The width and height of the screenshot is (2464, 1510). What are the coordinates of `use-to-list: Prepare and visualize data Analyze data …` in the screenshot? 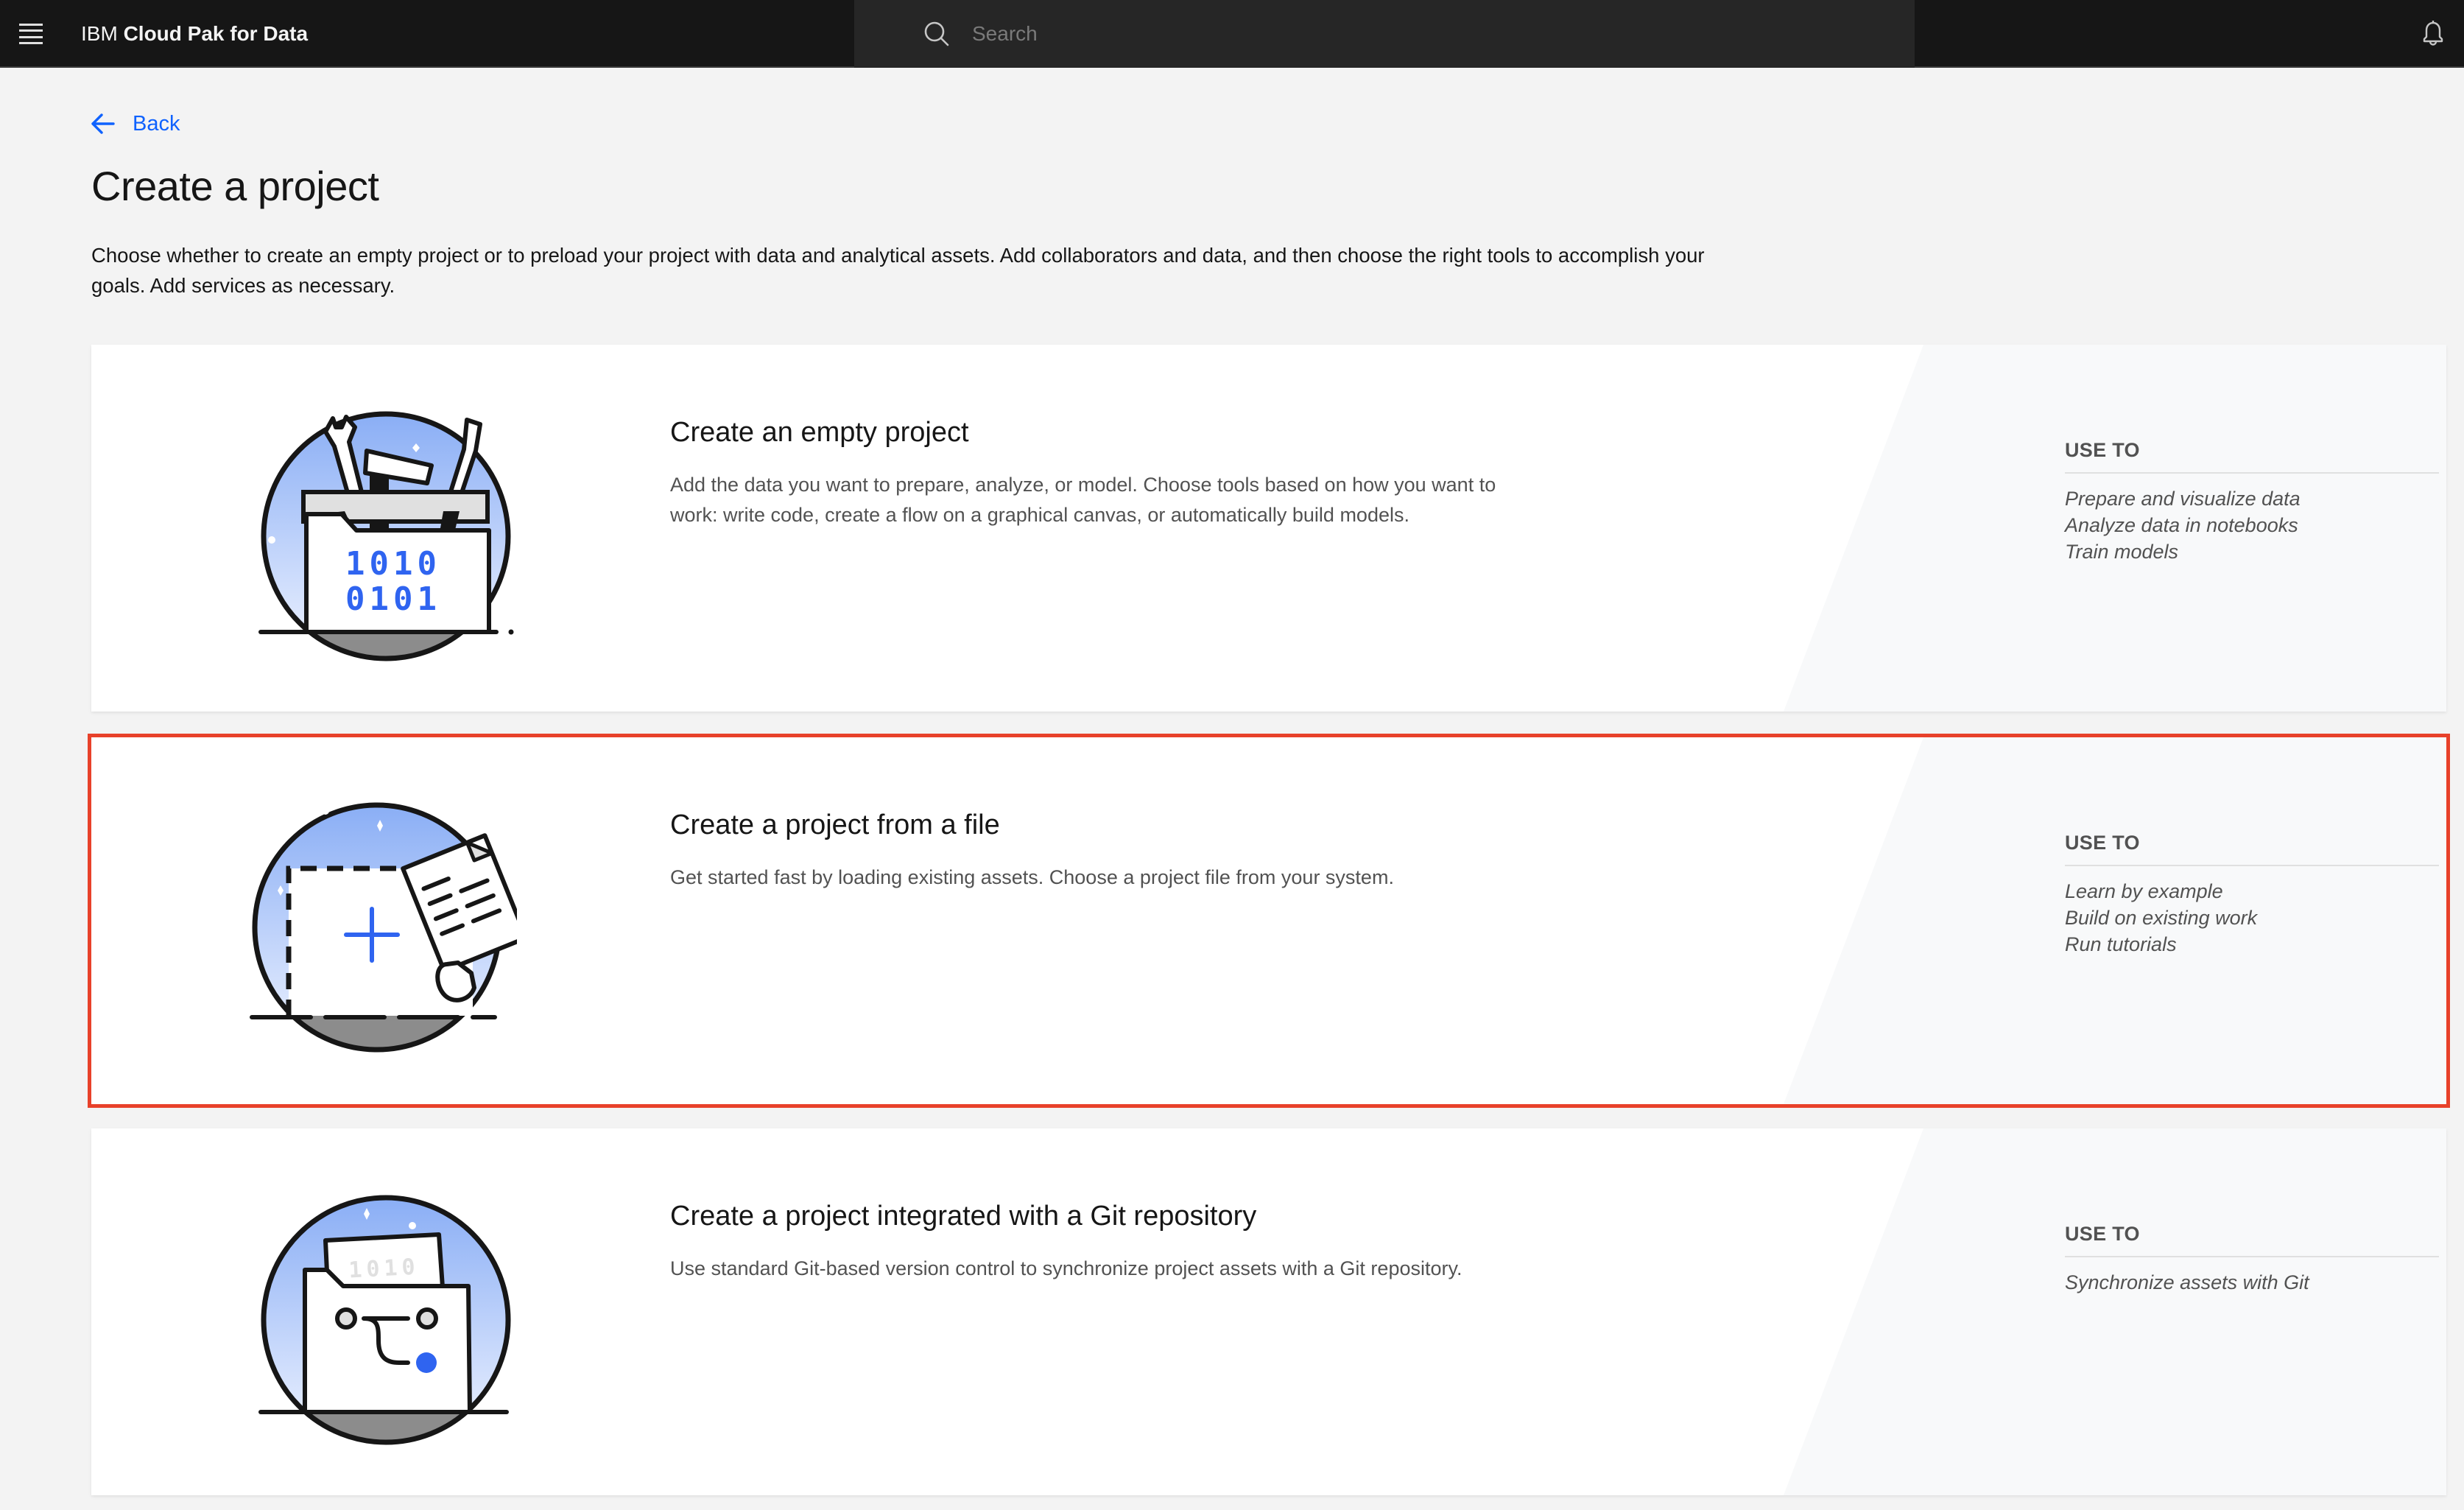 It's located at (2252, 525).